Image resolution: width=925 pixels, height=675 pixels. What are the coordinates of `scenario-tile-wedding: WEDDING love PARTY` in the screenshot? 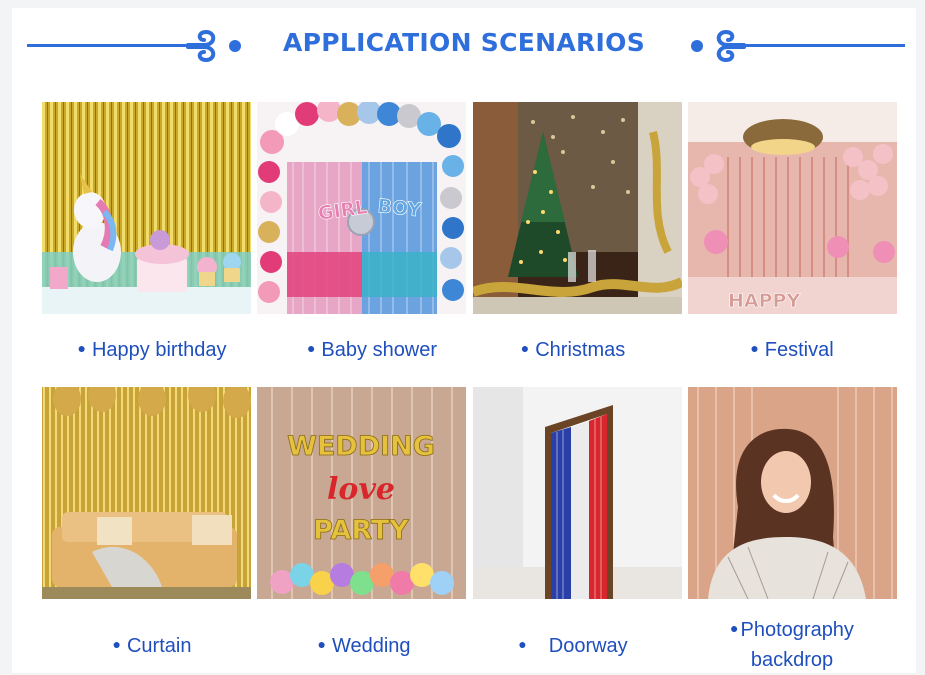 It's located at (361, 493).